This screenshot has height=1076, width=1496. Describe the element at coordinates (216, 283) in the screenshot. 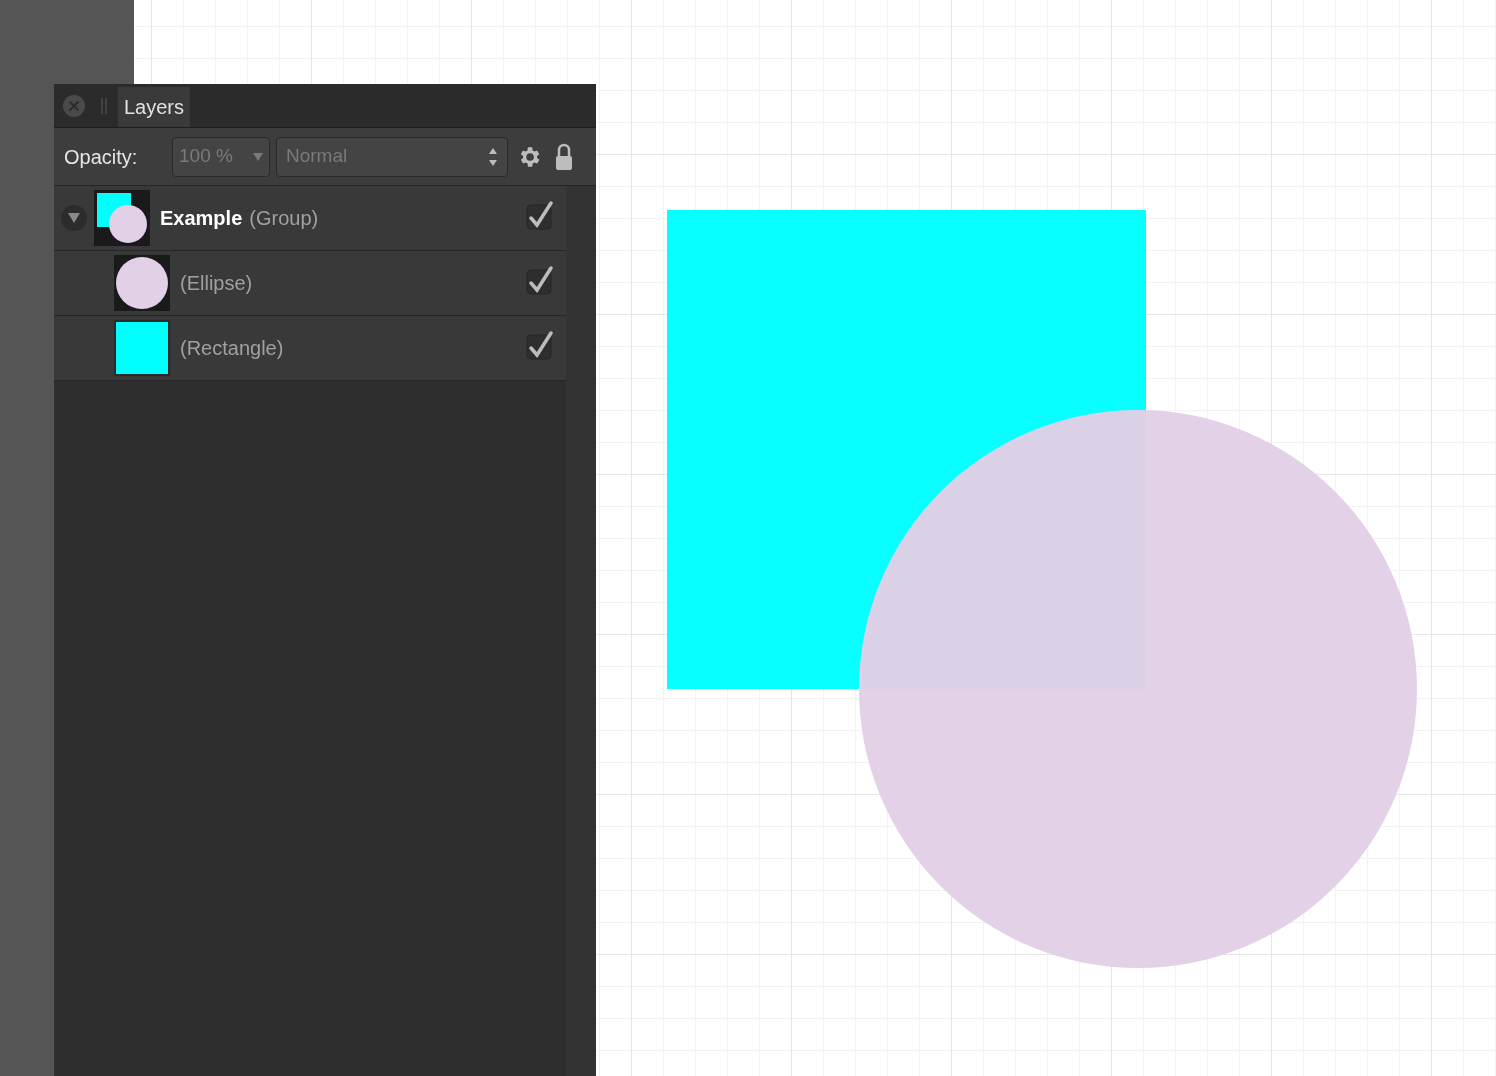

I see `layer-type: (Ellipse)` at that location.